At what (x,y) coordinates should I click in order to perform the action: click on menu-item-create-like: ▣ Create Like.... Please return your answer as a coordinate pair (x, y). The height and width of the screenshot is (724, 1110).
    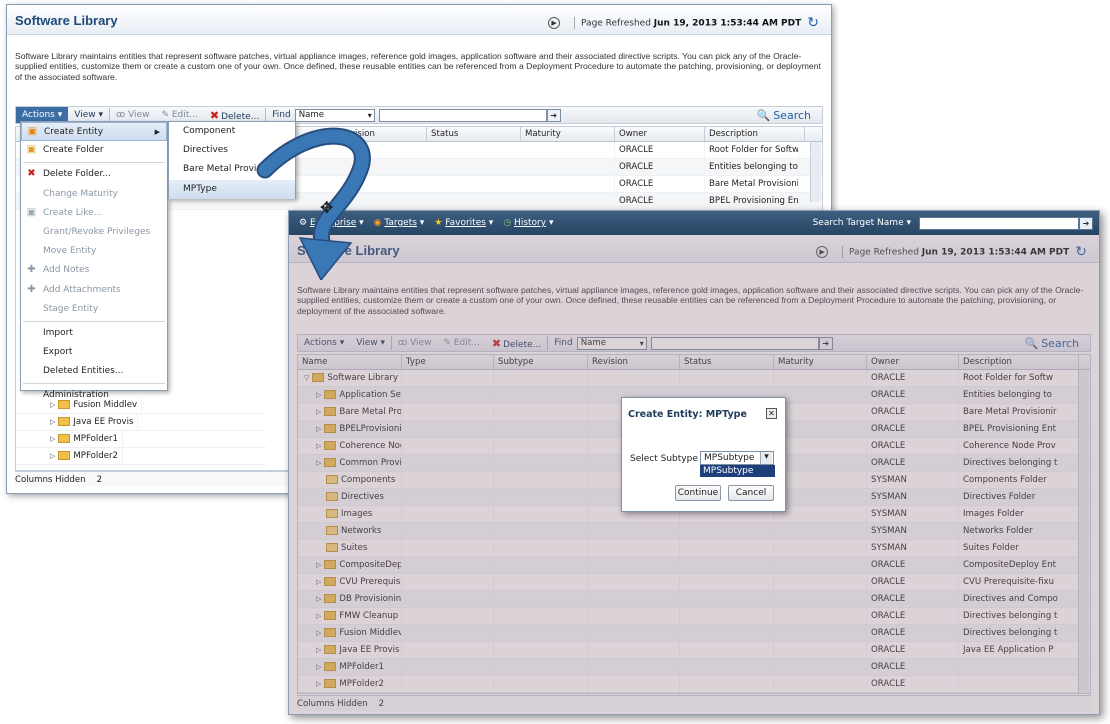
    Looking at the image, I should click on (94, 213).